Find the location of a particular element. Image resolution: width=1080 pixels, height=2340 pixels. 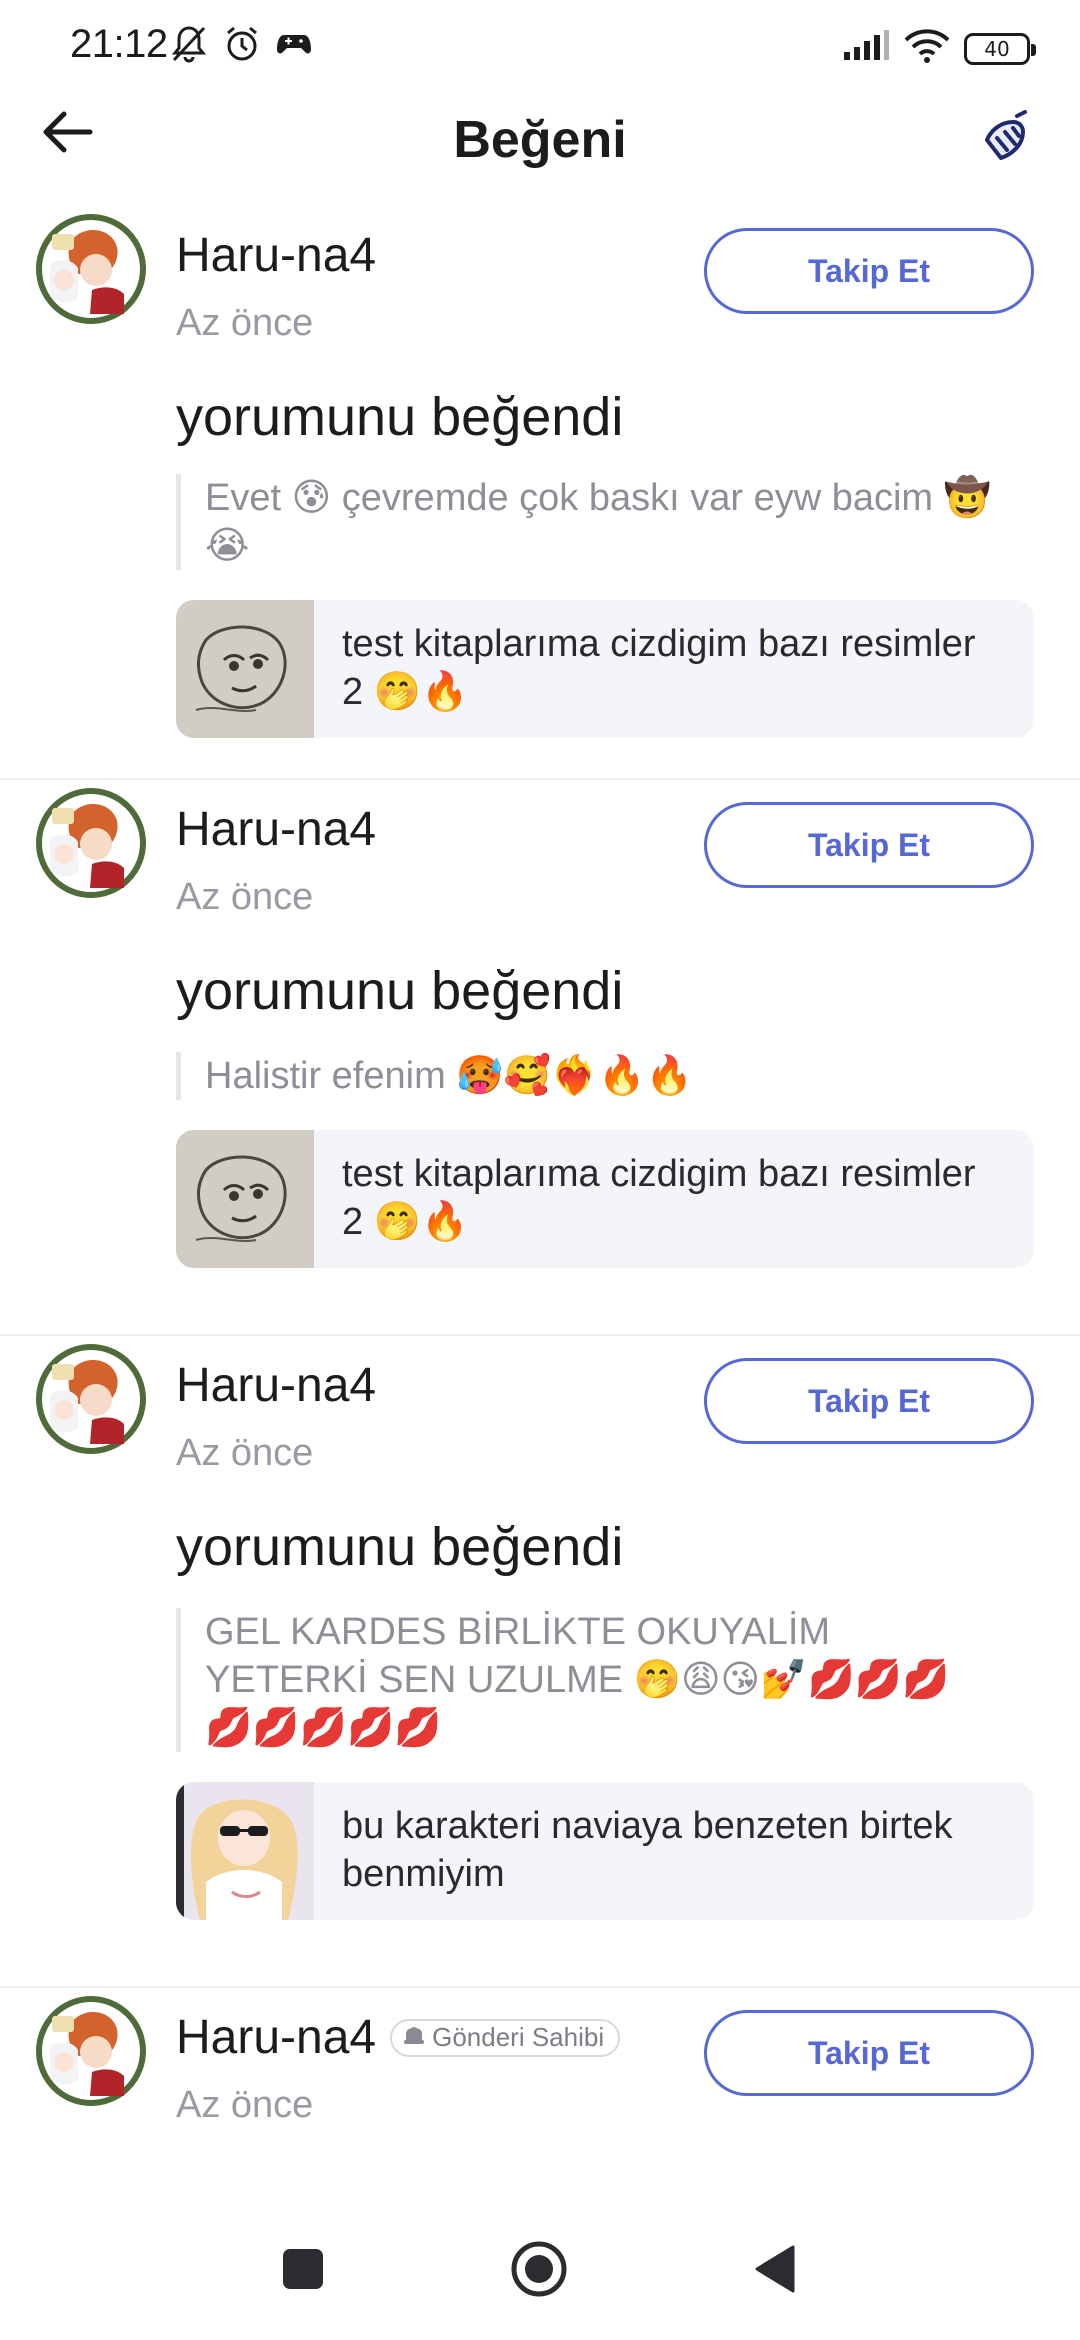

owner-icon is located at coordinates (414, 2037).